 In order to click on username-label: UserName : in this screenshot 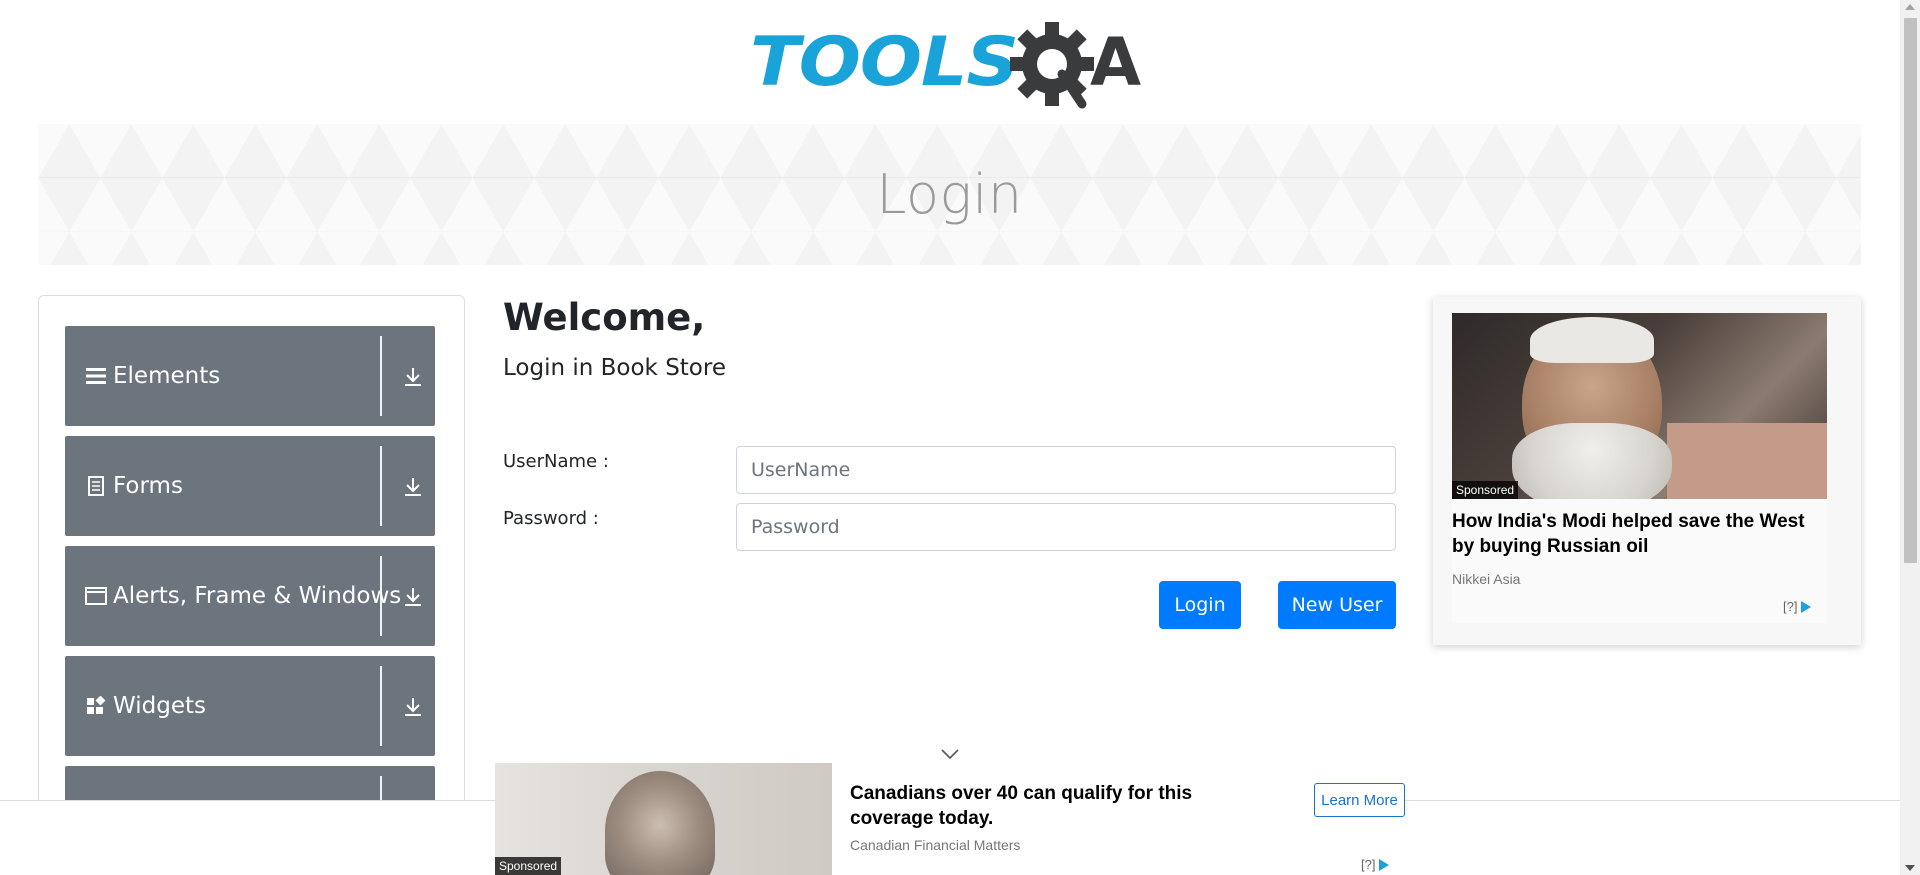, I will do `click(556, 461)`.